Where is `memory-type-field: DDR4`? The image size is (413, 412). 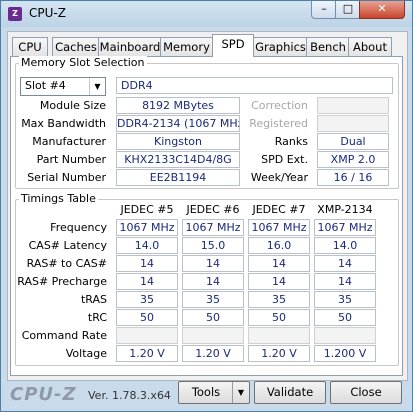 memory-type-field: DDR4 is located at coordinates (254, 85).